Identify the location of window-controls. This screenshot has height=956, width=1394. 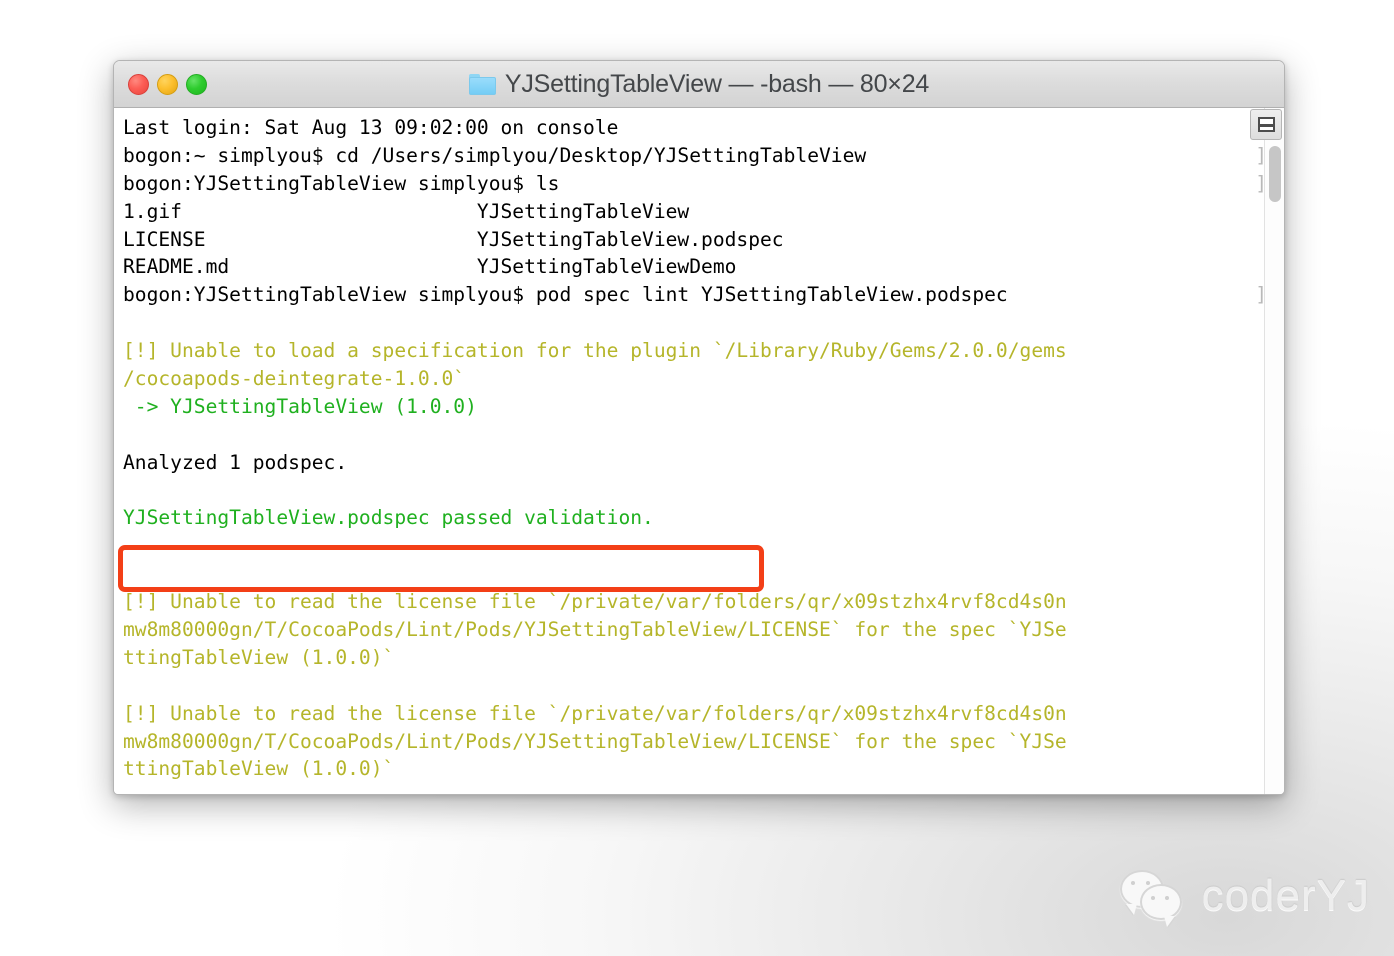
(167, 84).